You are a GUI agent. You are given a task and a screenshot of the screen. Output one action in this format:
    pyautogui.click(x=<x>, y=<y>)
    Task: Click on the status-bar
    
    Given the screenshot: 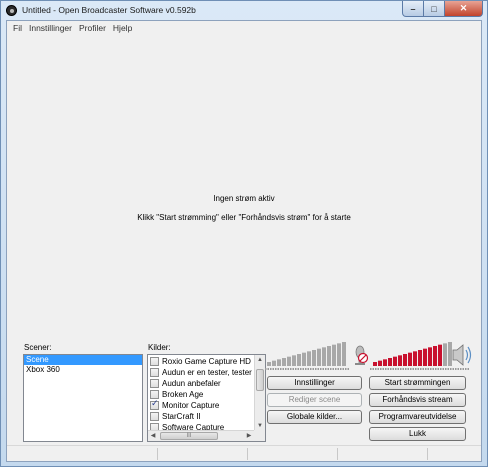 What is the action you would take?
    pyautogui.click(x=244, y=453)
    